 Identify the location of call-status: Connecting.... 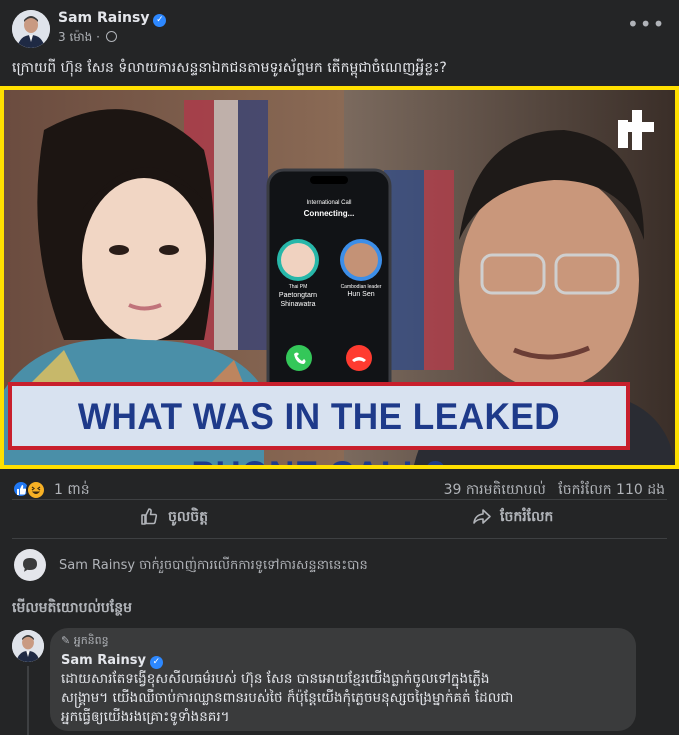
(329, 213).